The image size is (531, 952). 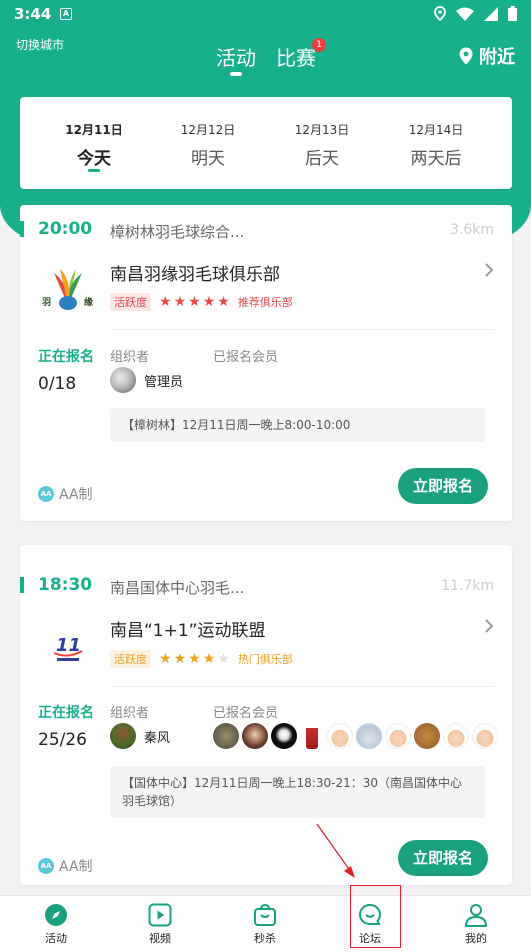 I want to click on activity-note: 【樟树林】12月11日周一晚上8:00-10:00, so click(x=297, y=425).